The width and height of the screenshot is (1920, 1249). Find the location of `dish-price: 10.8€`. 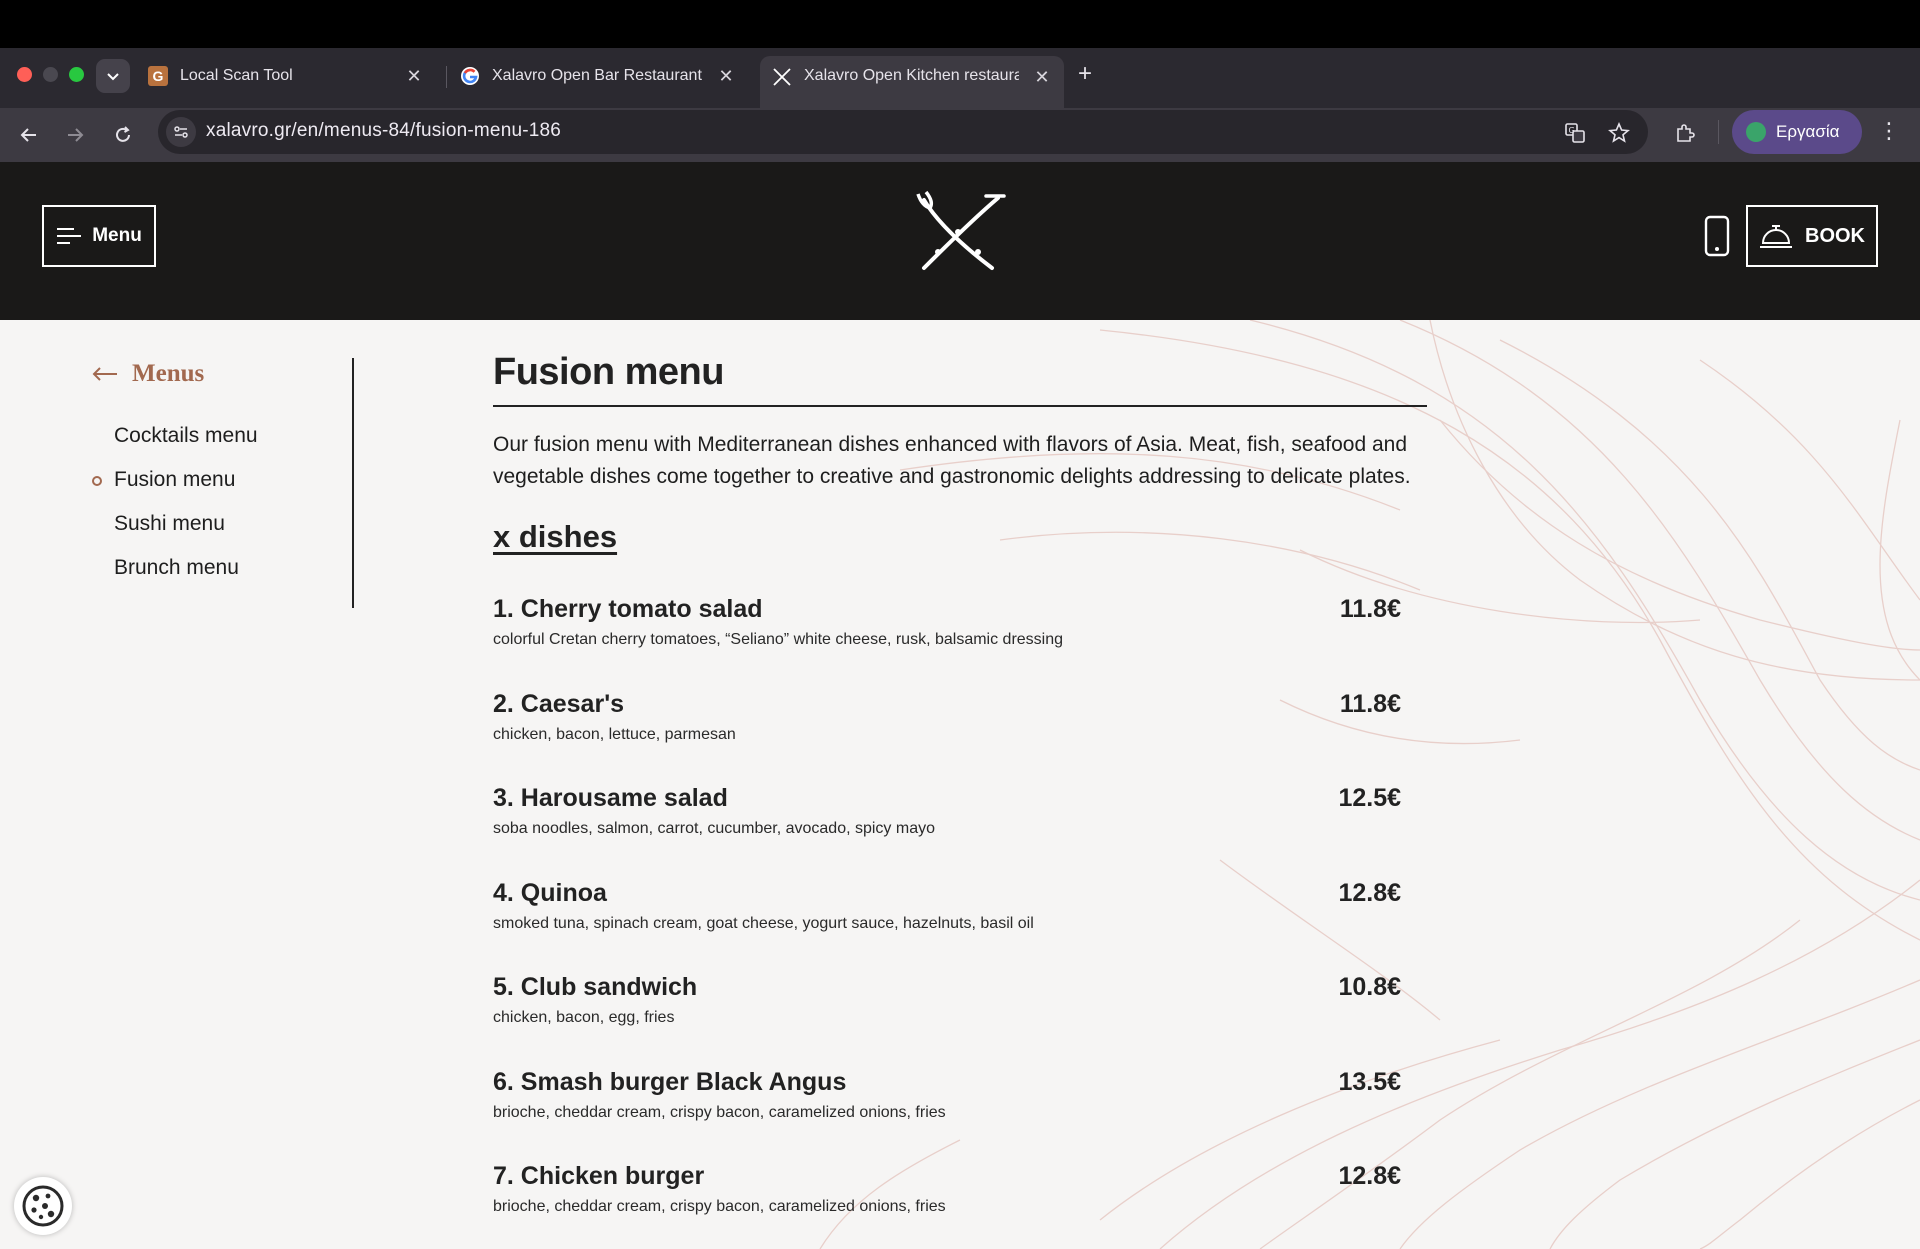

dish-price: 10.8€ is located at coordinates (1369, 987).